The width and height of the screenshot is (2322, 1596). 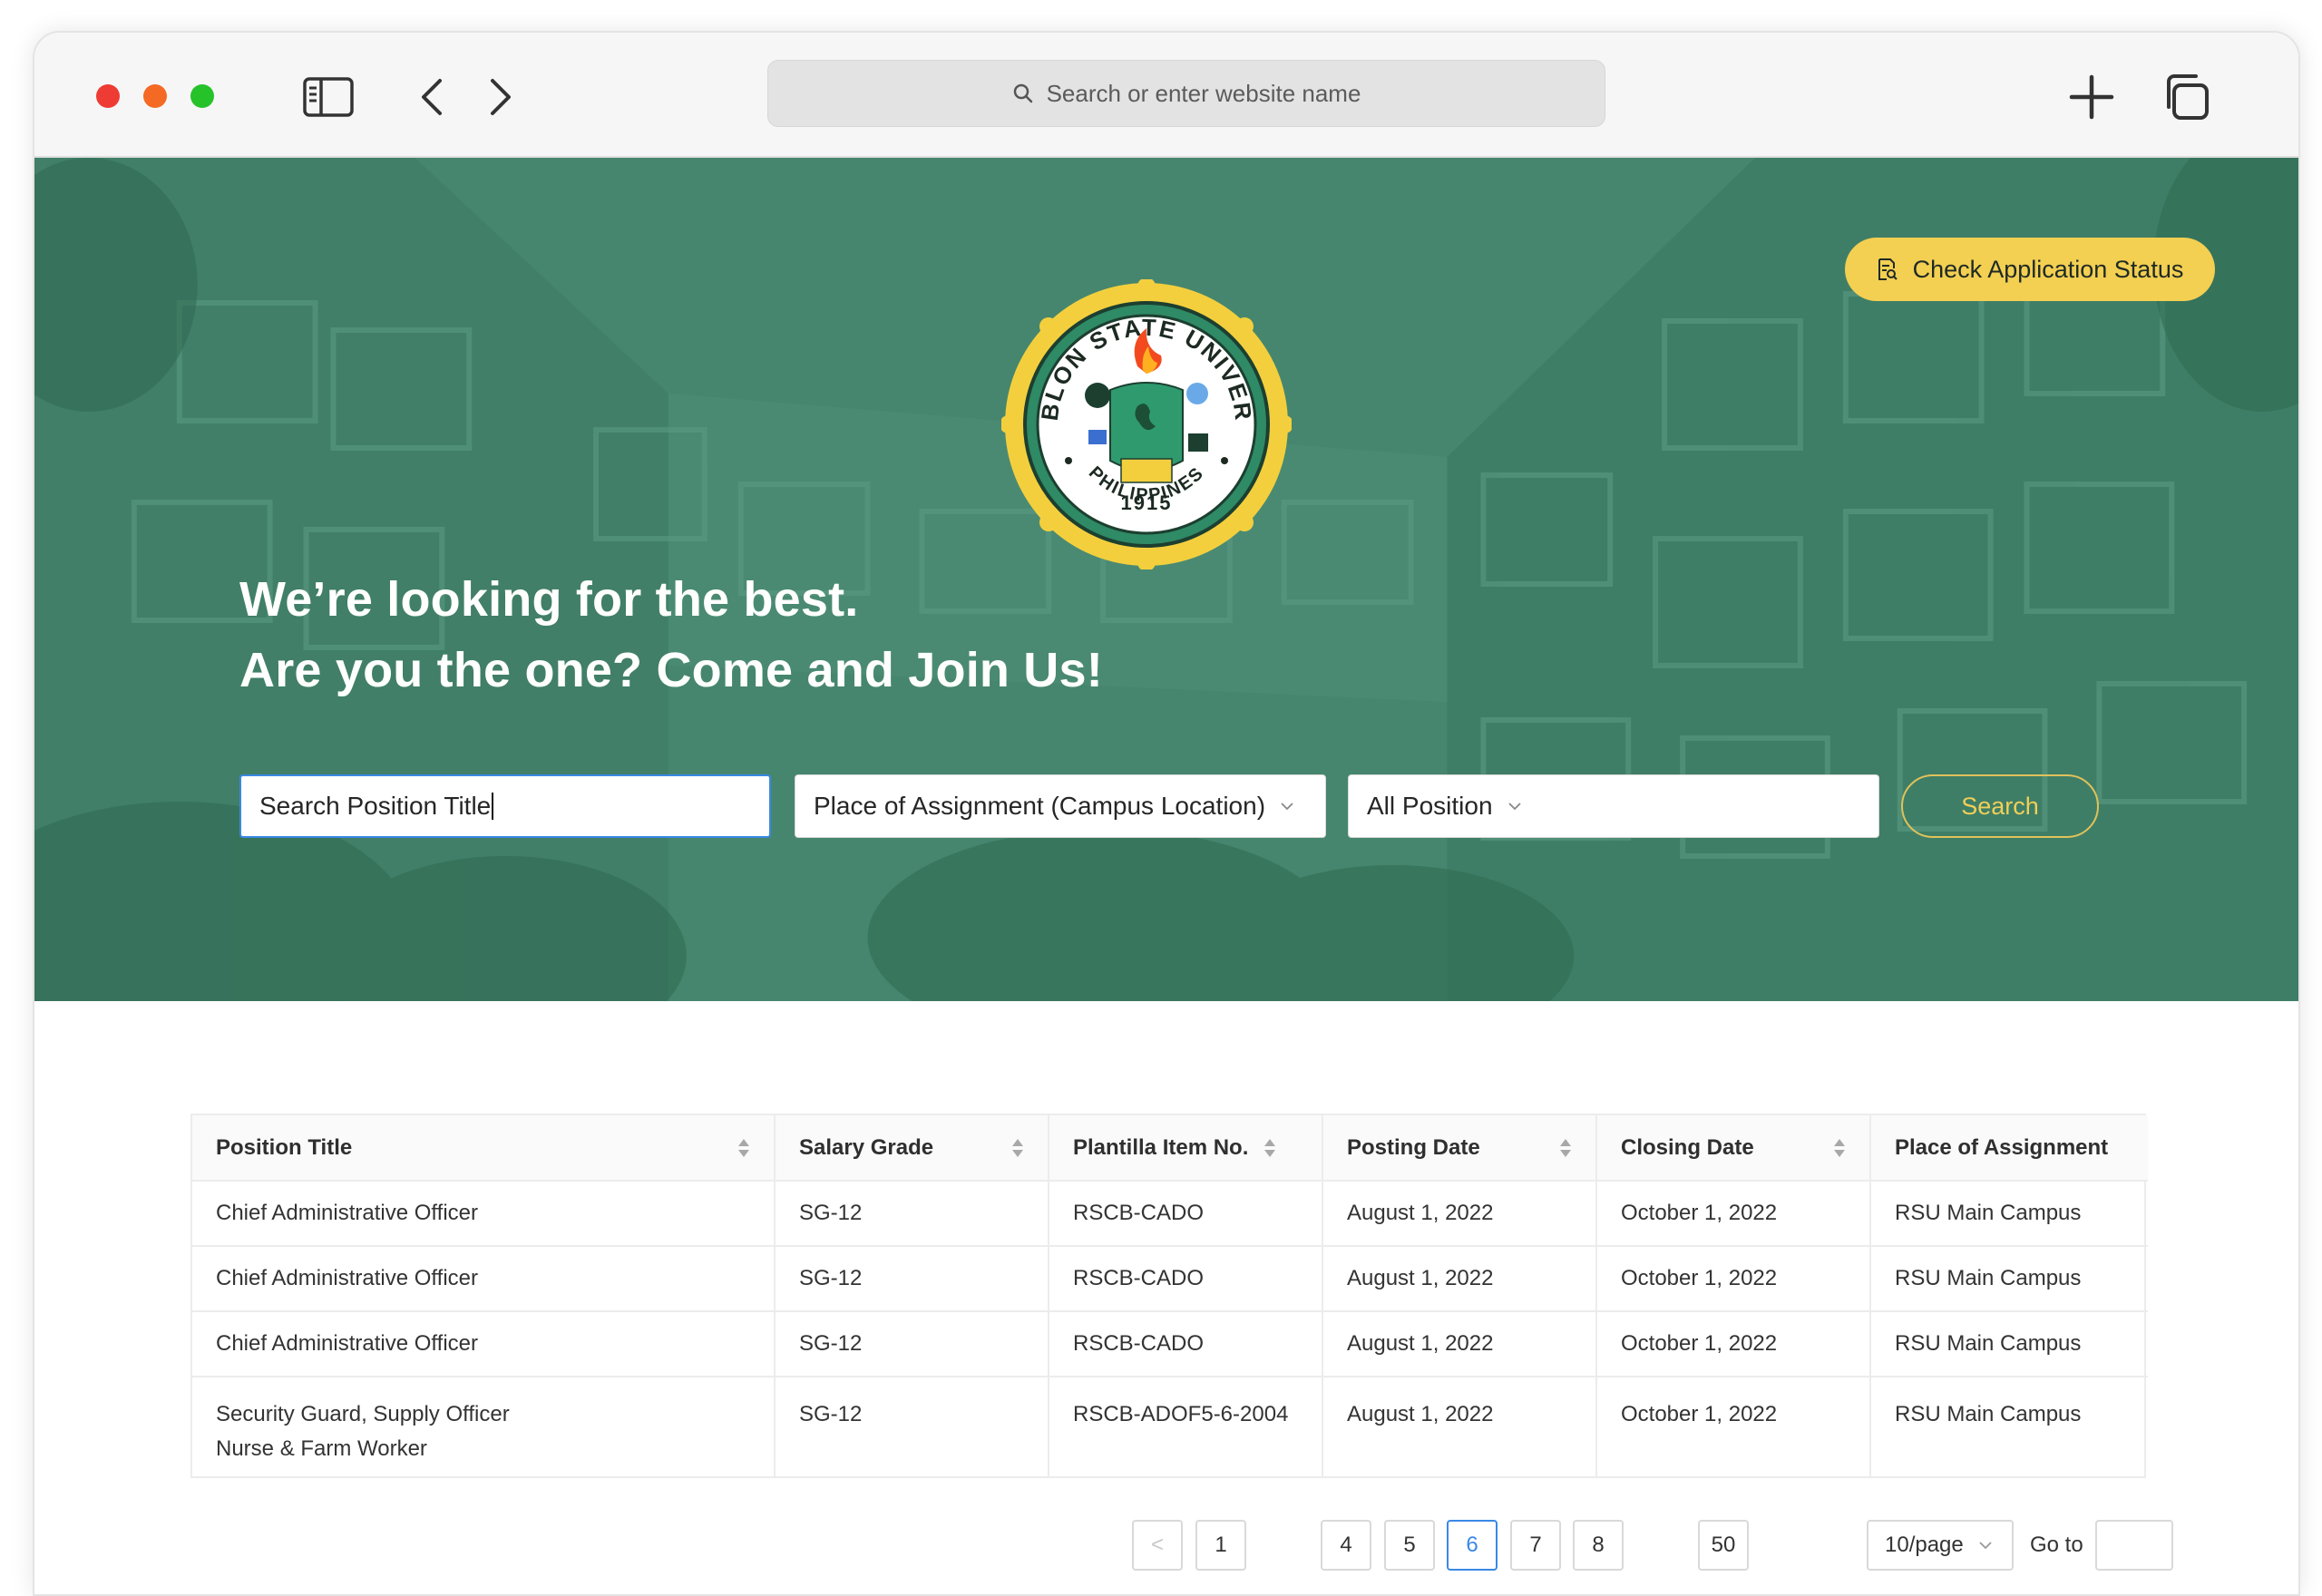 I want to click on page-size-value: 10/page, so click(x=1924, y=1545).